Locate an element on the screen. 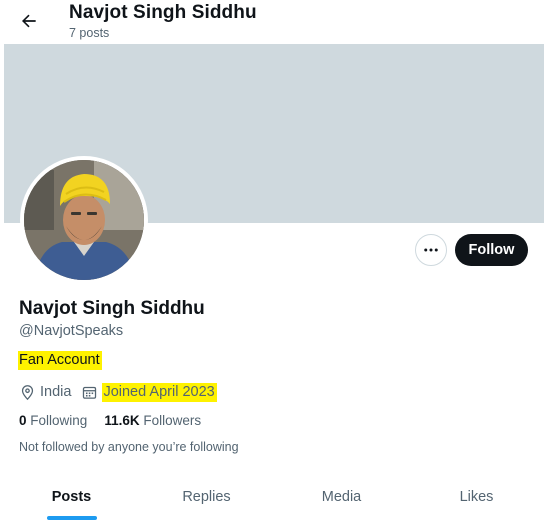 This screenshot has width=546, height=521. tab-label: Media is located at coordinates (341, 497).